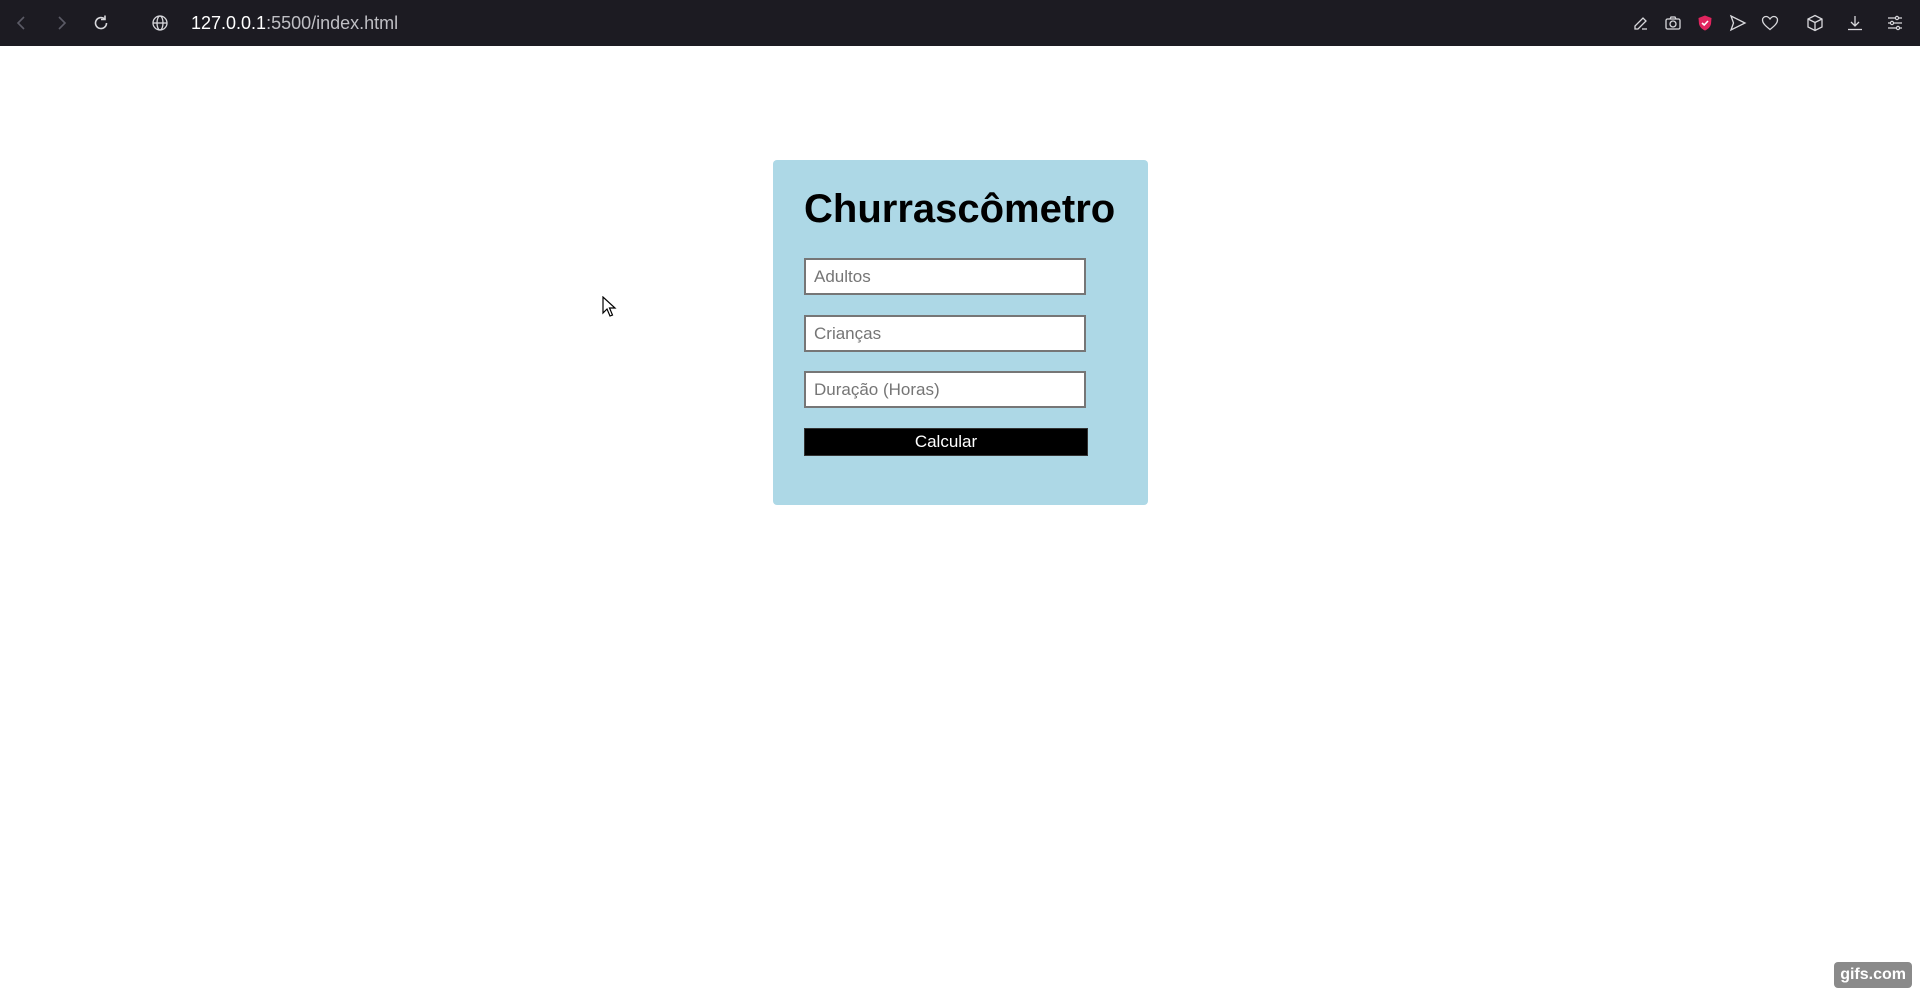 The height and width of the screenshot is (996, 1920). I want to click on children-input, so click(945, 333).